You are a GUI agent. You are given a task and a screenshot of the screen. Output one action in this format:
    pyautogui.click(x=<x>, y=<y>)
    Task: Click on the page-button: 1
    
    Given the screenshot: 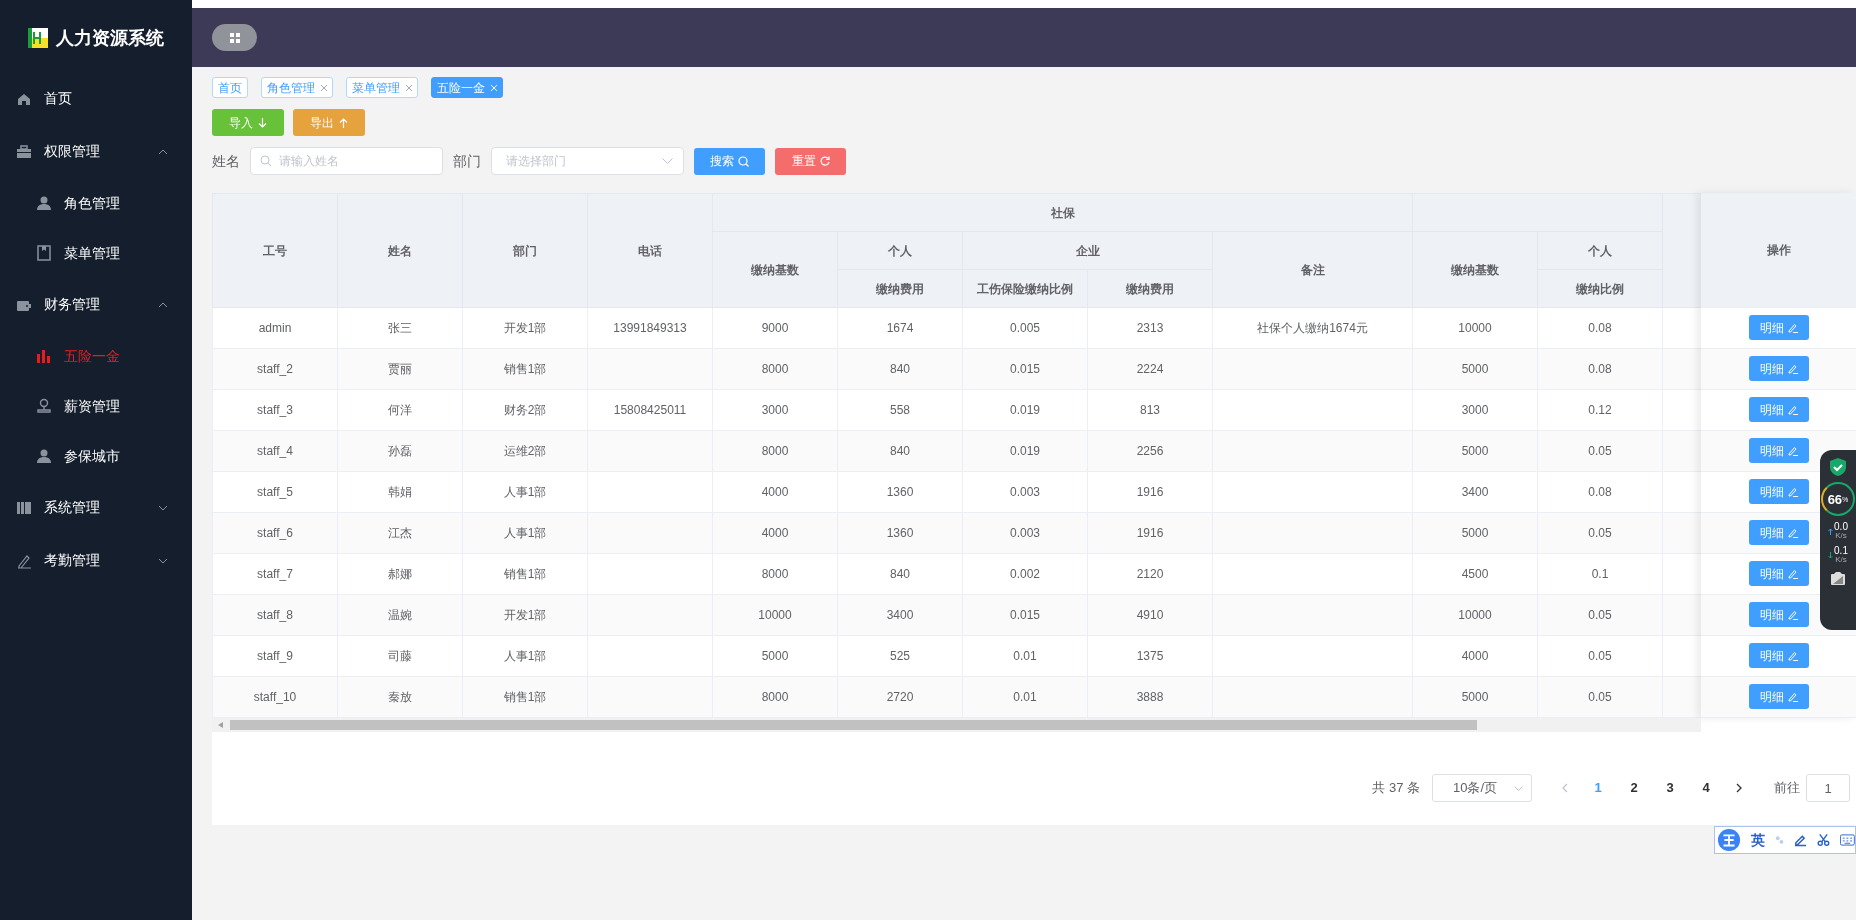 What is the action you would take?
    pyautogui.click(x=1598, y=788)
    